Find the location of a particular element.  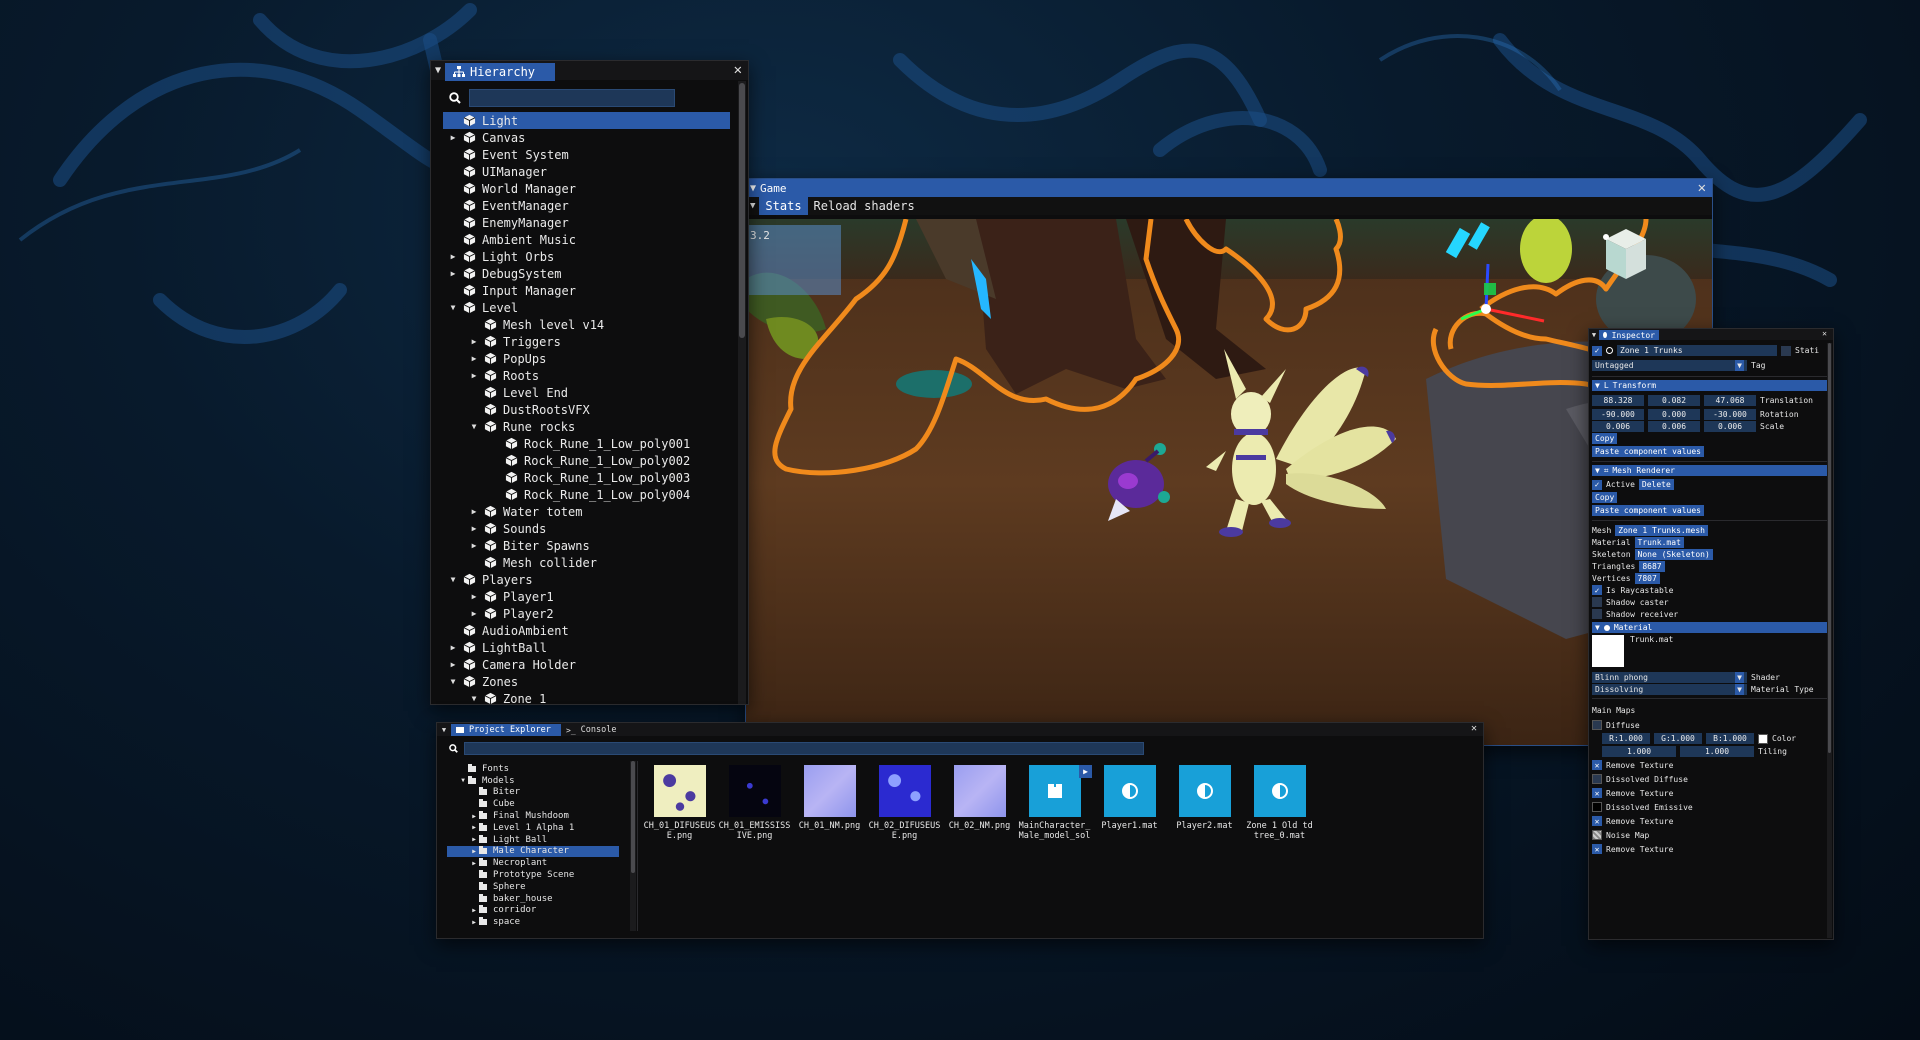

hierarchy-item: Mesh level v14 is located at coordinates (589, 324).